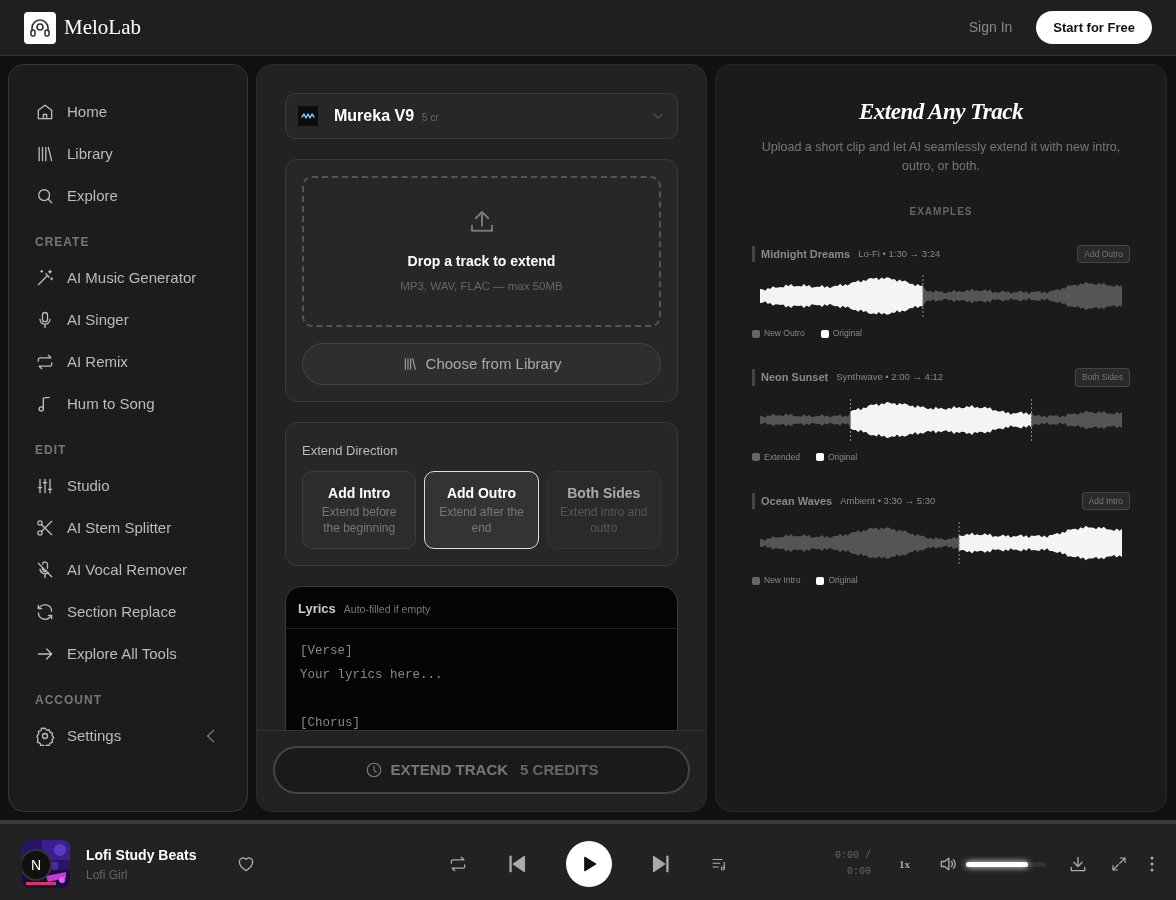 This screenshot has height=900, width=1176. I want to click on more-button, so click(1152, 864).